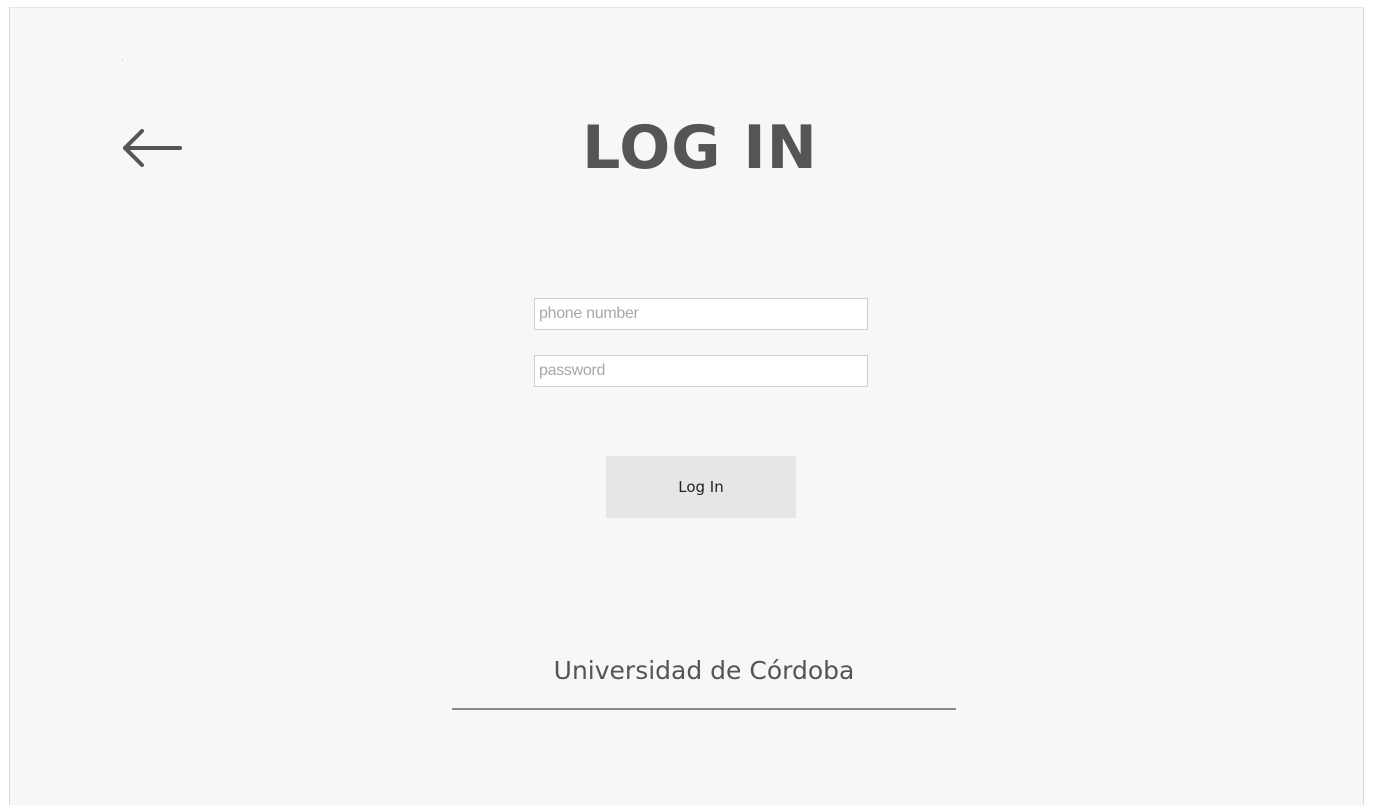 The height and width of the screenshot is (805, 1373). Describe the element at coordinates (701, 314) in the screenshot. I see `phone-number-input` at that location.